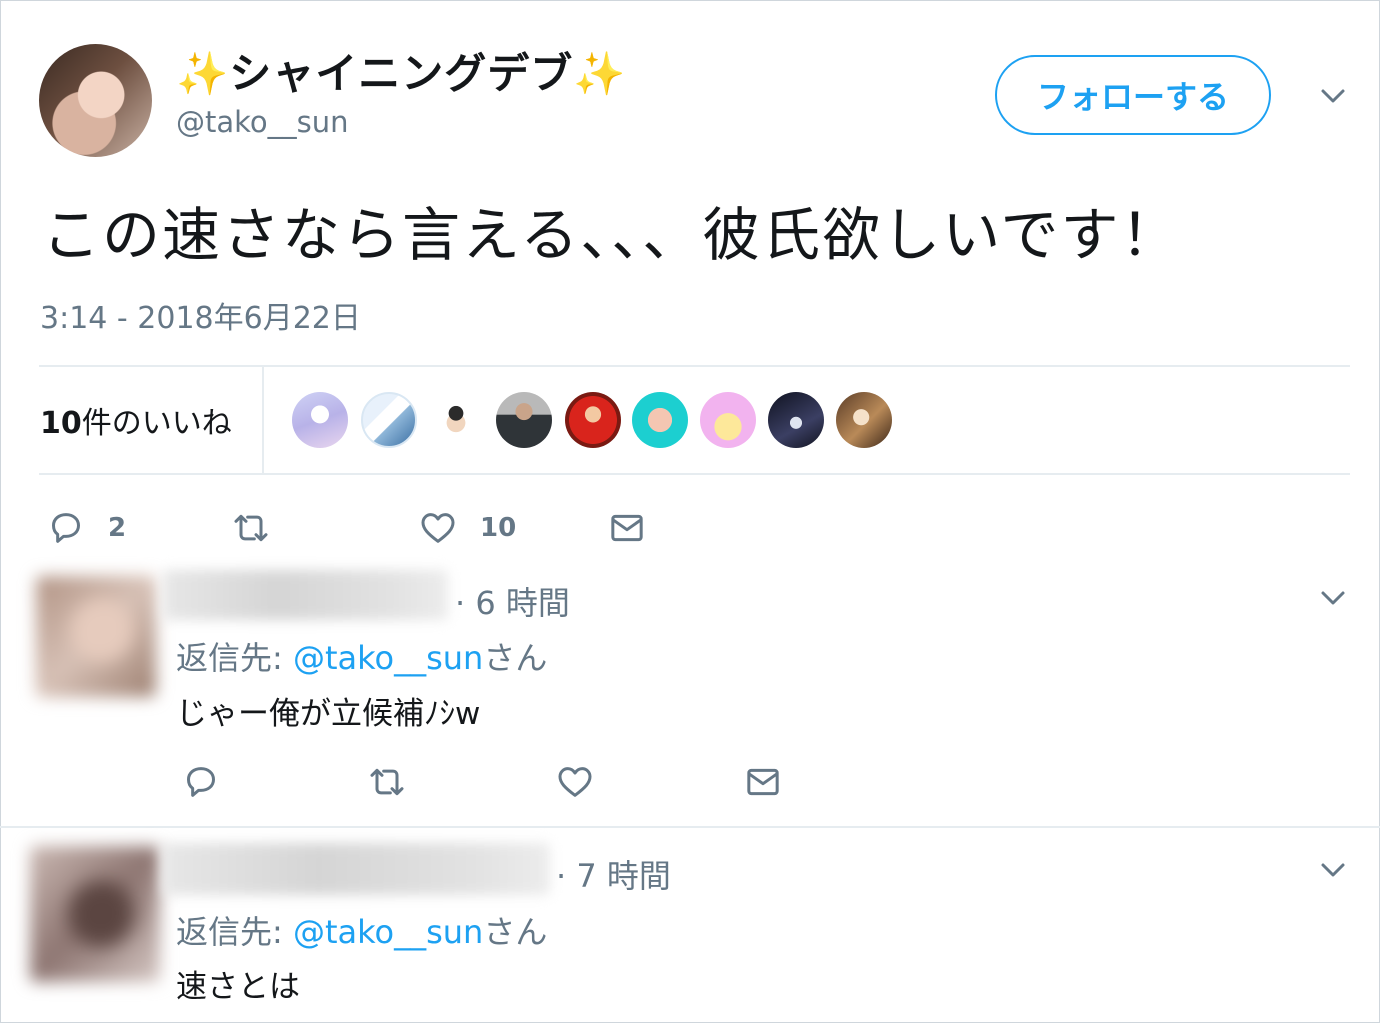 Image resolution: width=1380 pixels, height=1023 pixels. What do you see at coordinates (512, 601) in the screenshot?
I see `reply-time: · 6 時間` at bounding box center [512, 601].